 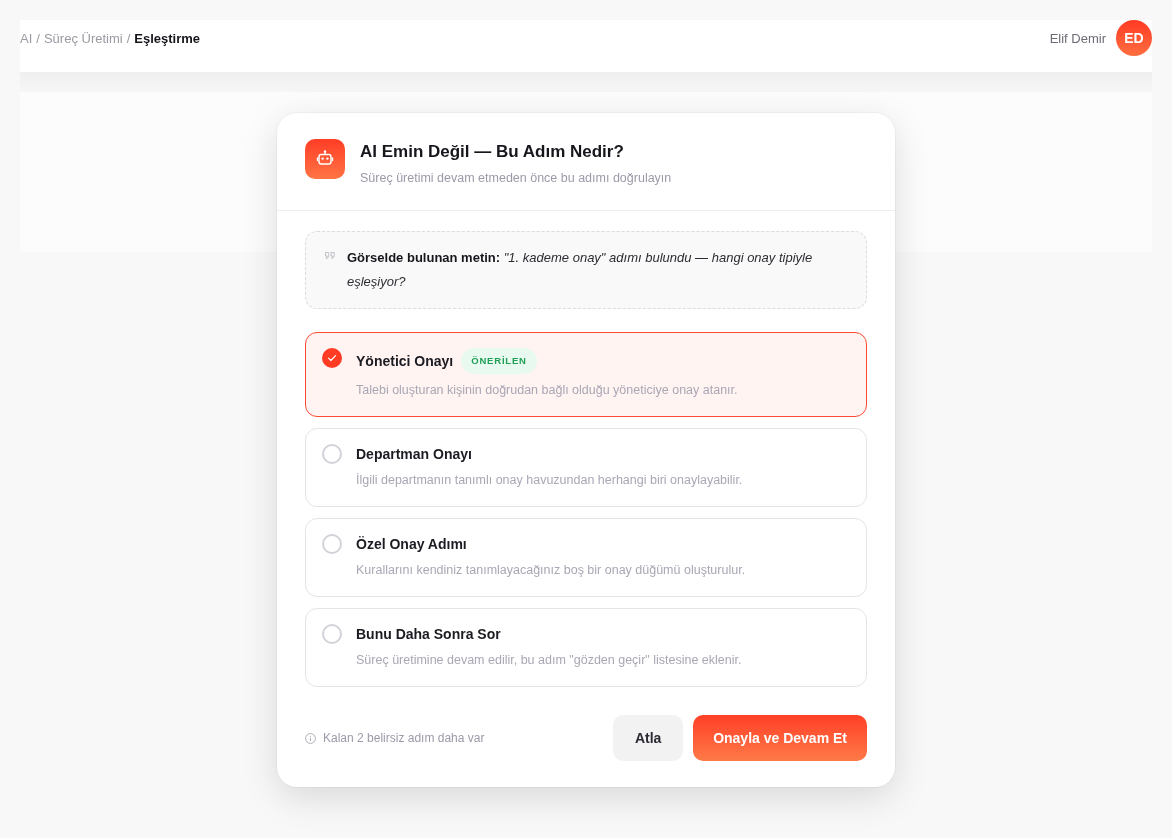 What do you see at coordinates (499, 361) in the screenshot?
I see `recommended-badge: ÖNERİLEN` at bounding box center [499, 361].